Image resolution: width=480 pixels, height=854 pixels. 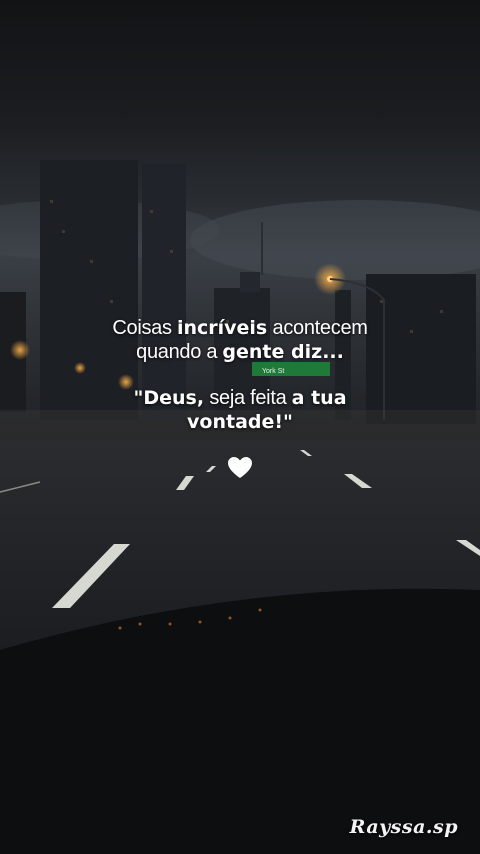 What do you see at coordinates (240, 467) in the screenshot?
I see `white-heart-icon` at bounding box center [240, 467].